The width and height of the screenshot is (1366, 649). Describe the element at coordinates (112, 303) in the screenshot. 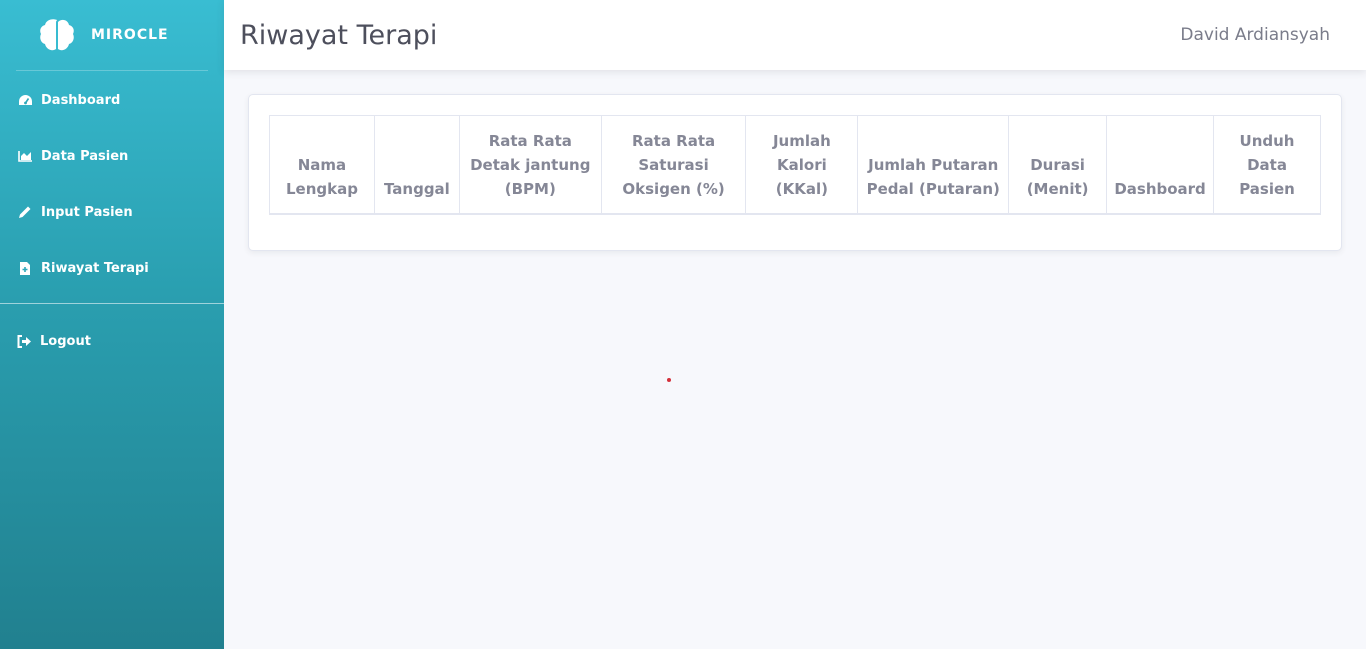

I see `sidebar-divider` at that location.